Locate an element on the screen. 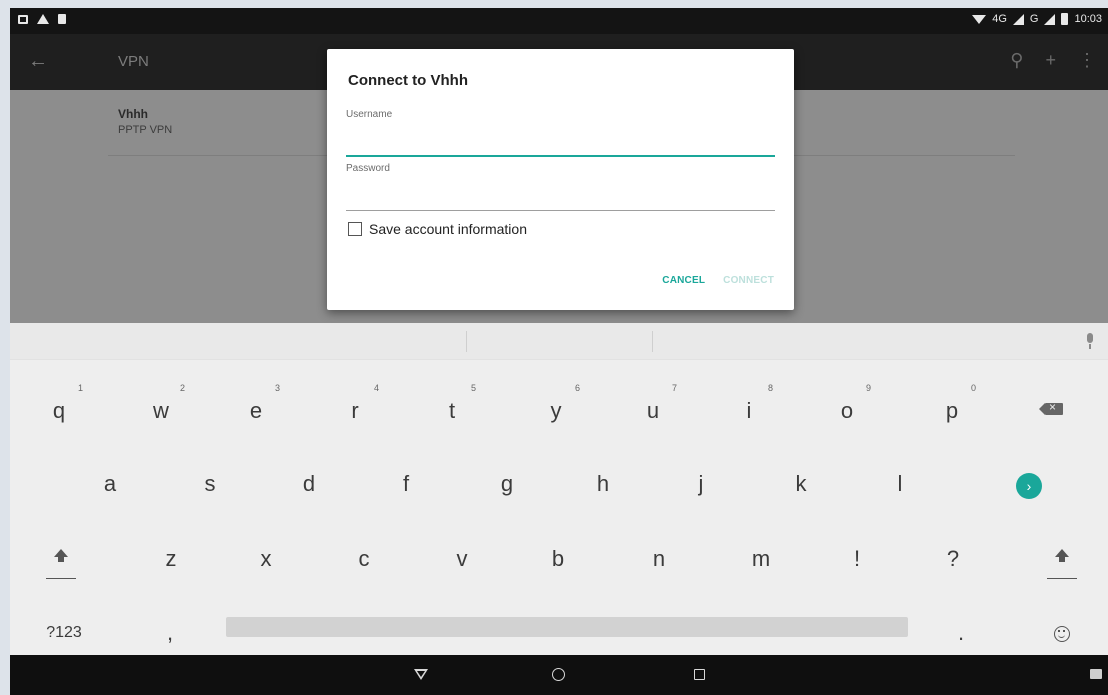 This screenshot has width=1108, height=695. microphone-icon is located at coordinates (1090, 342).